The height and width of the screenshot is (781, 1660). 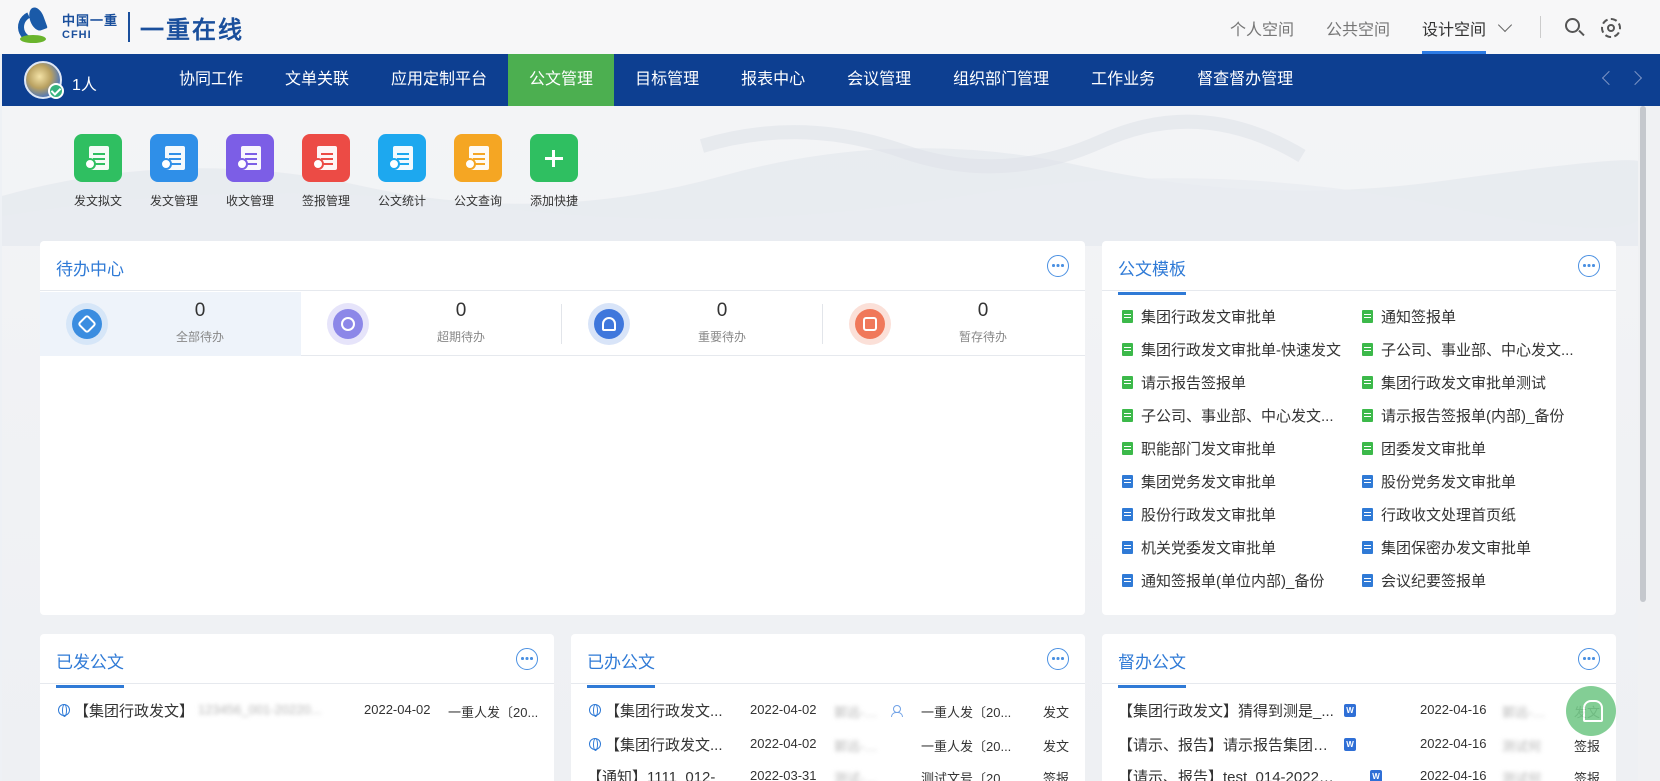 What do you see at coordinates (1482, 382) in the screenshot?
I see `template-item: 集团行政发文审批单测试` at bounding box center [1482, 382].